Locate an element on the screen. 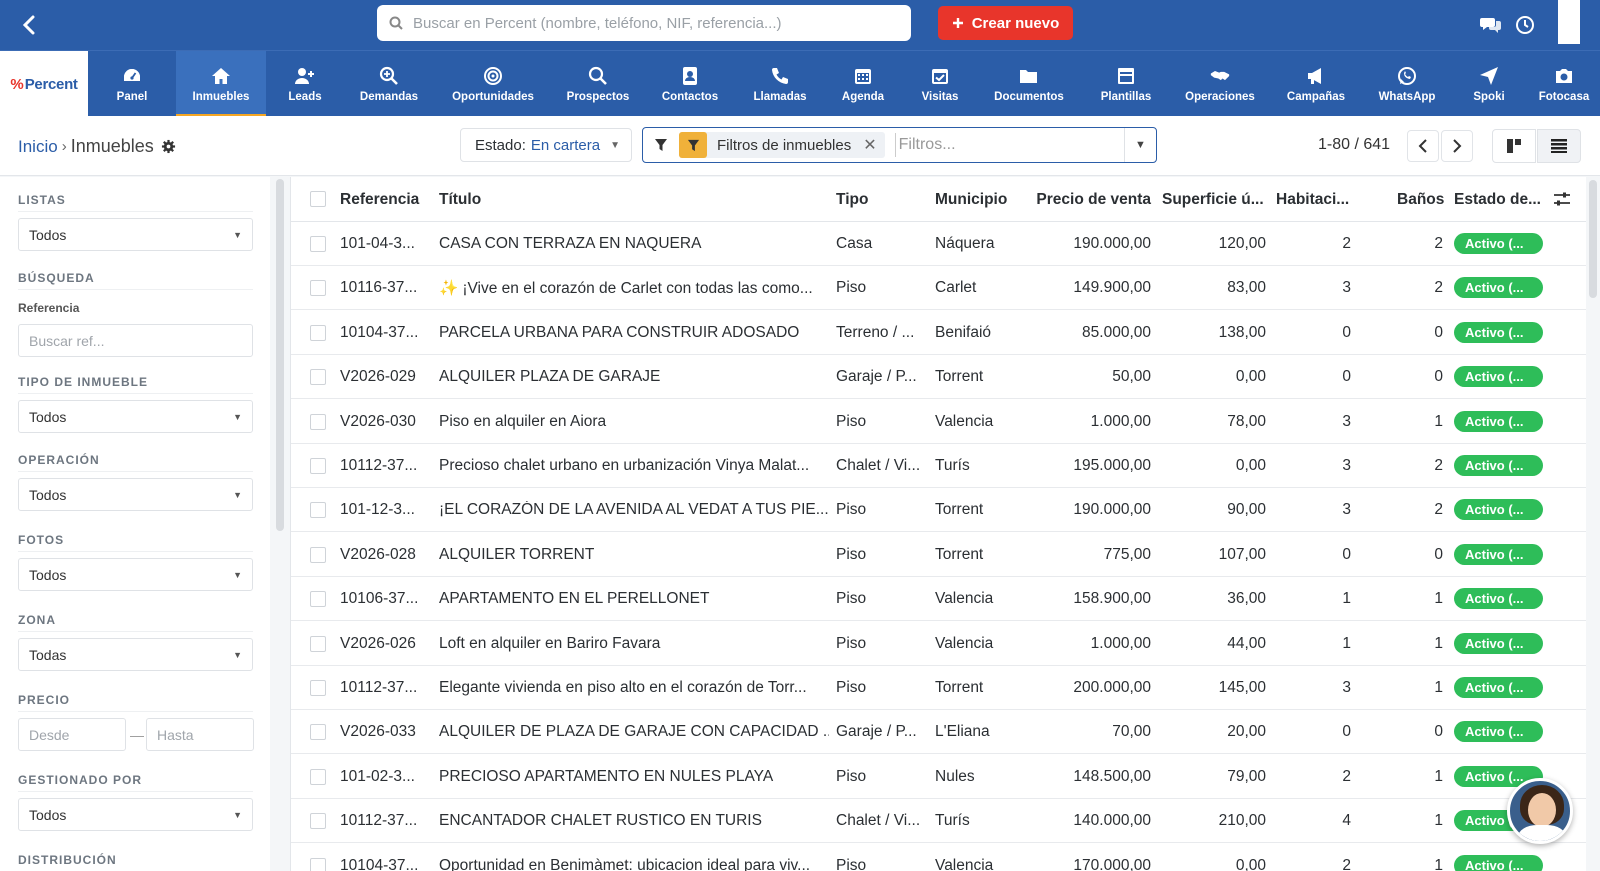 Image resolution: width=1600 pixels, height=871 pixels. nav-item-inmuebles: Inmuebles is located at coordinates (221, 84).